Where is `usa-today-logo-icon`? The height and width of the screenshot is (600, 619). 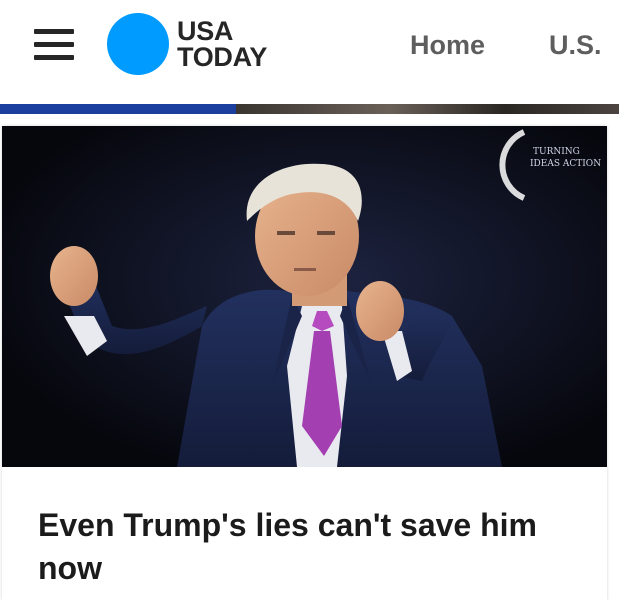
usa-today-logo-icon is located at coordinates (138, 44).